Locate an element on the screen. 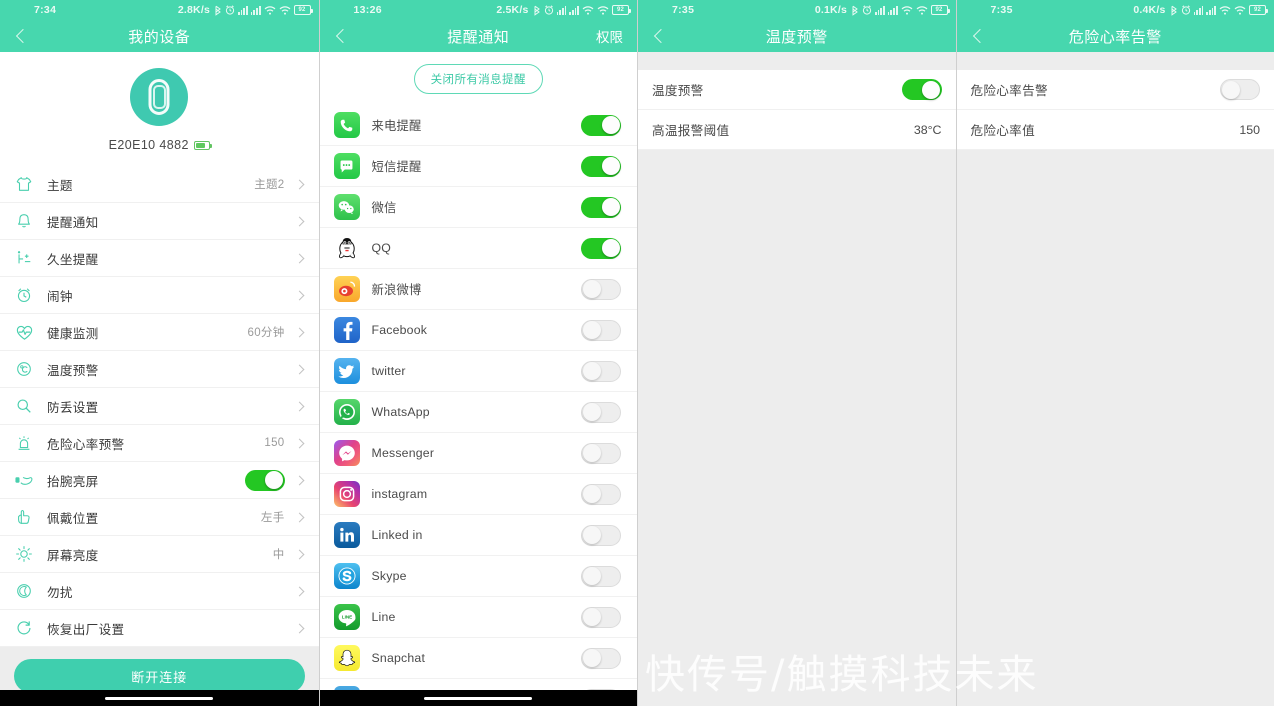 The height and width of the screenshot is (706, 1274). settings-row: 危险心率告警 is located at coordinates (1115, 90).